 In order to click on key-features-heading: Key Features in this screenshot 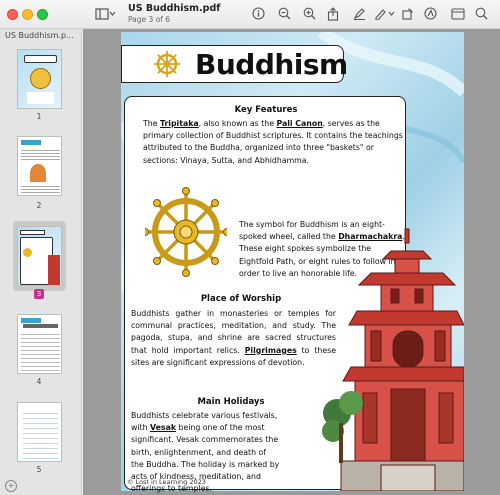, I will do `click(266, 110)`.